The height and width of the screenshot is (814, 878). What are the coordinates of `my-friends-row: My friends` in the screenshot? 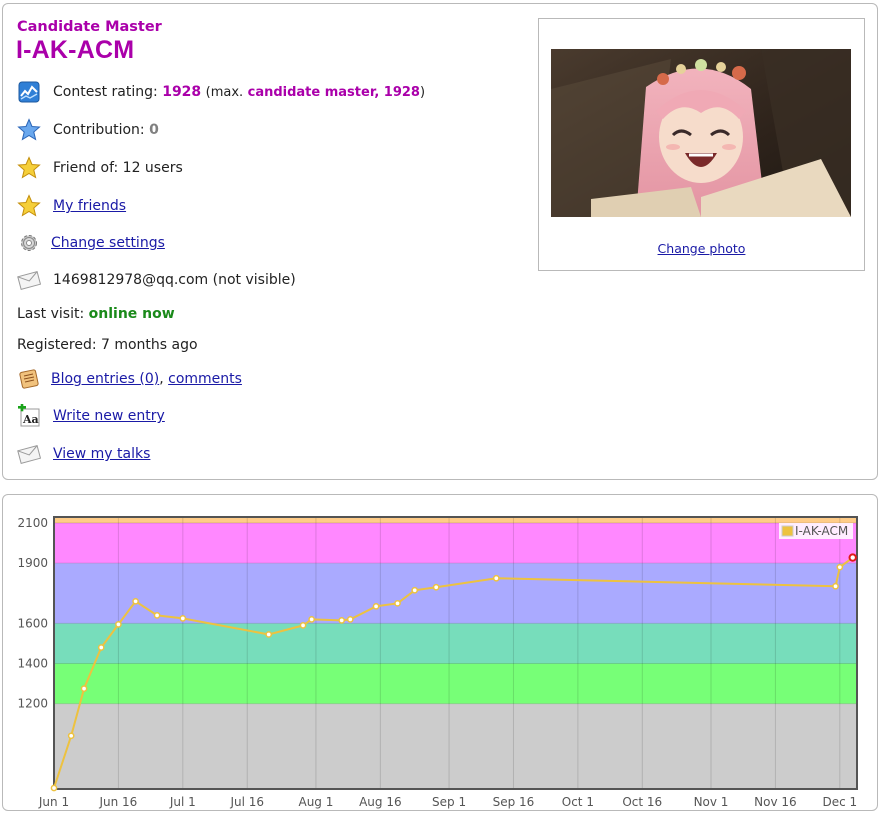 It's located at (71, 206).